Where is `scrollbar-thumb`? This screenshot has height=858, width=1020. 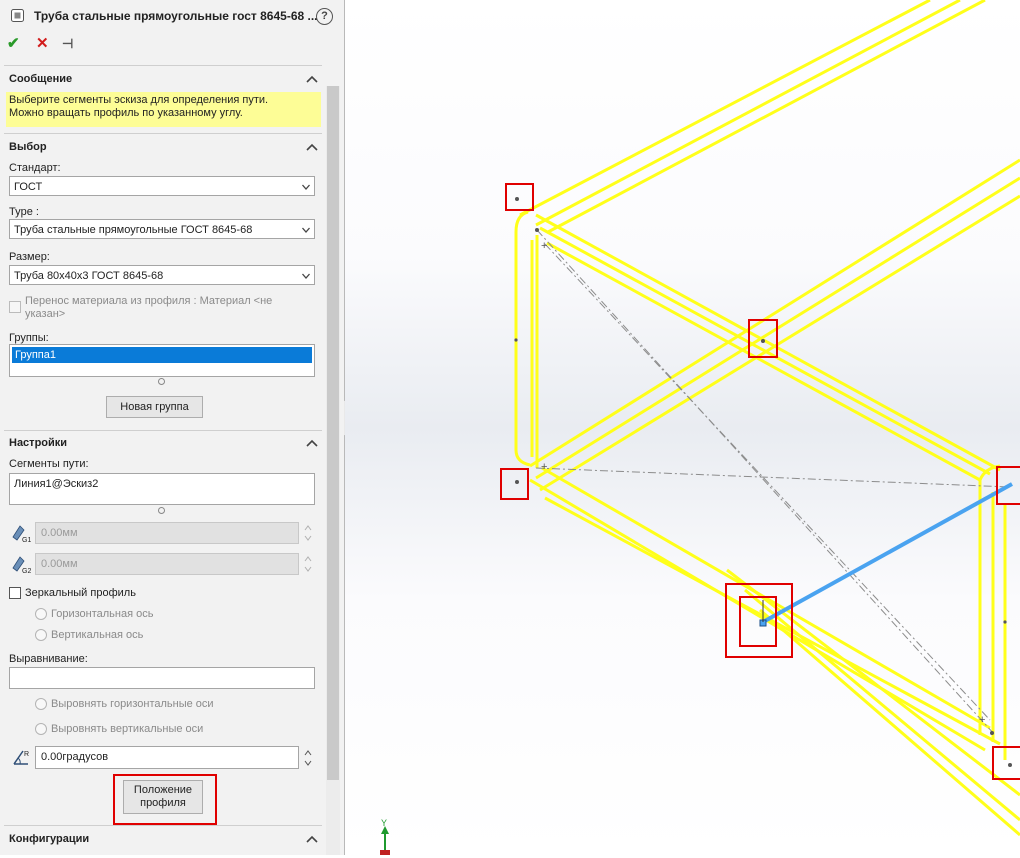
scrollbar-thumb is located at coordinates (333, 433).